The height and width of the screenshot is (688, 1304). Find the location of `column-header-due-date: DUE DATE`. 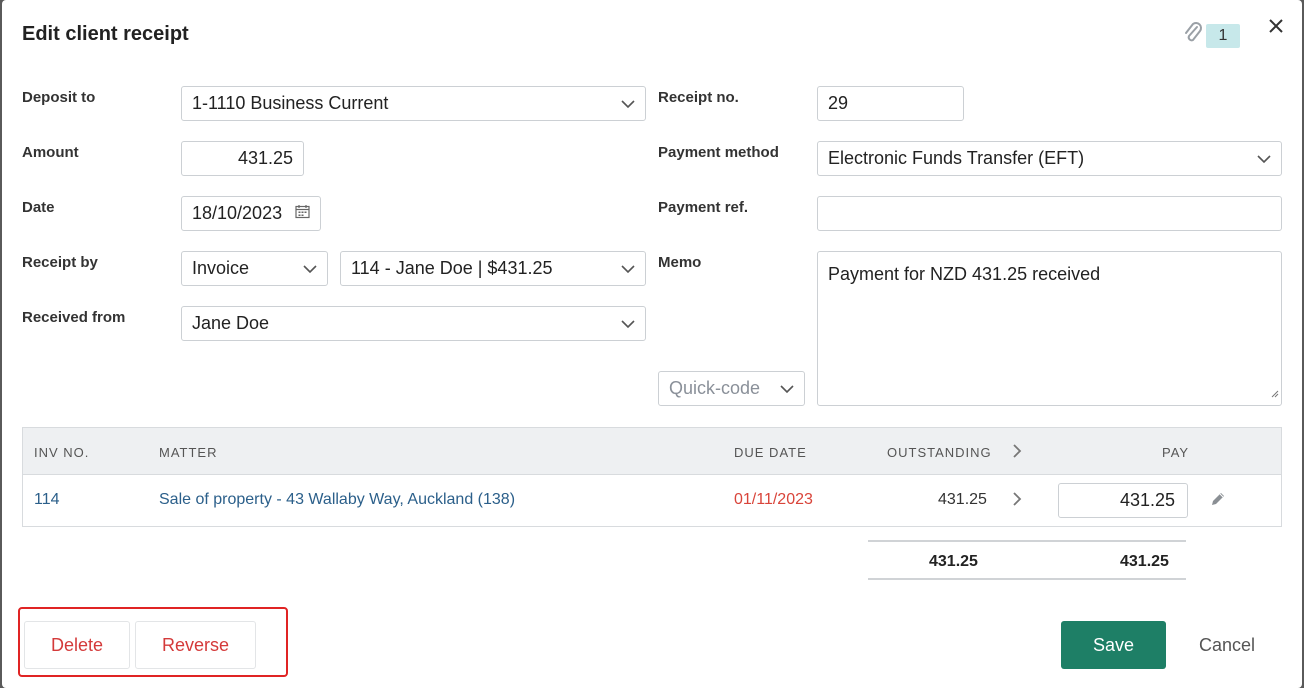

column-header-due-date: DUE DATE is located at coordinates (770, 452).